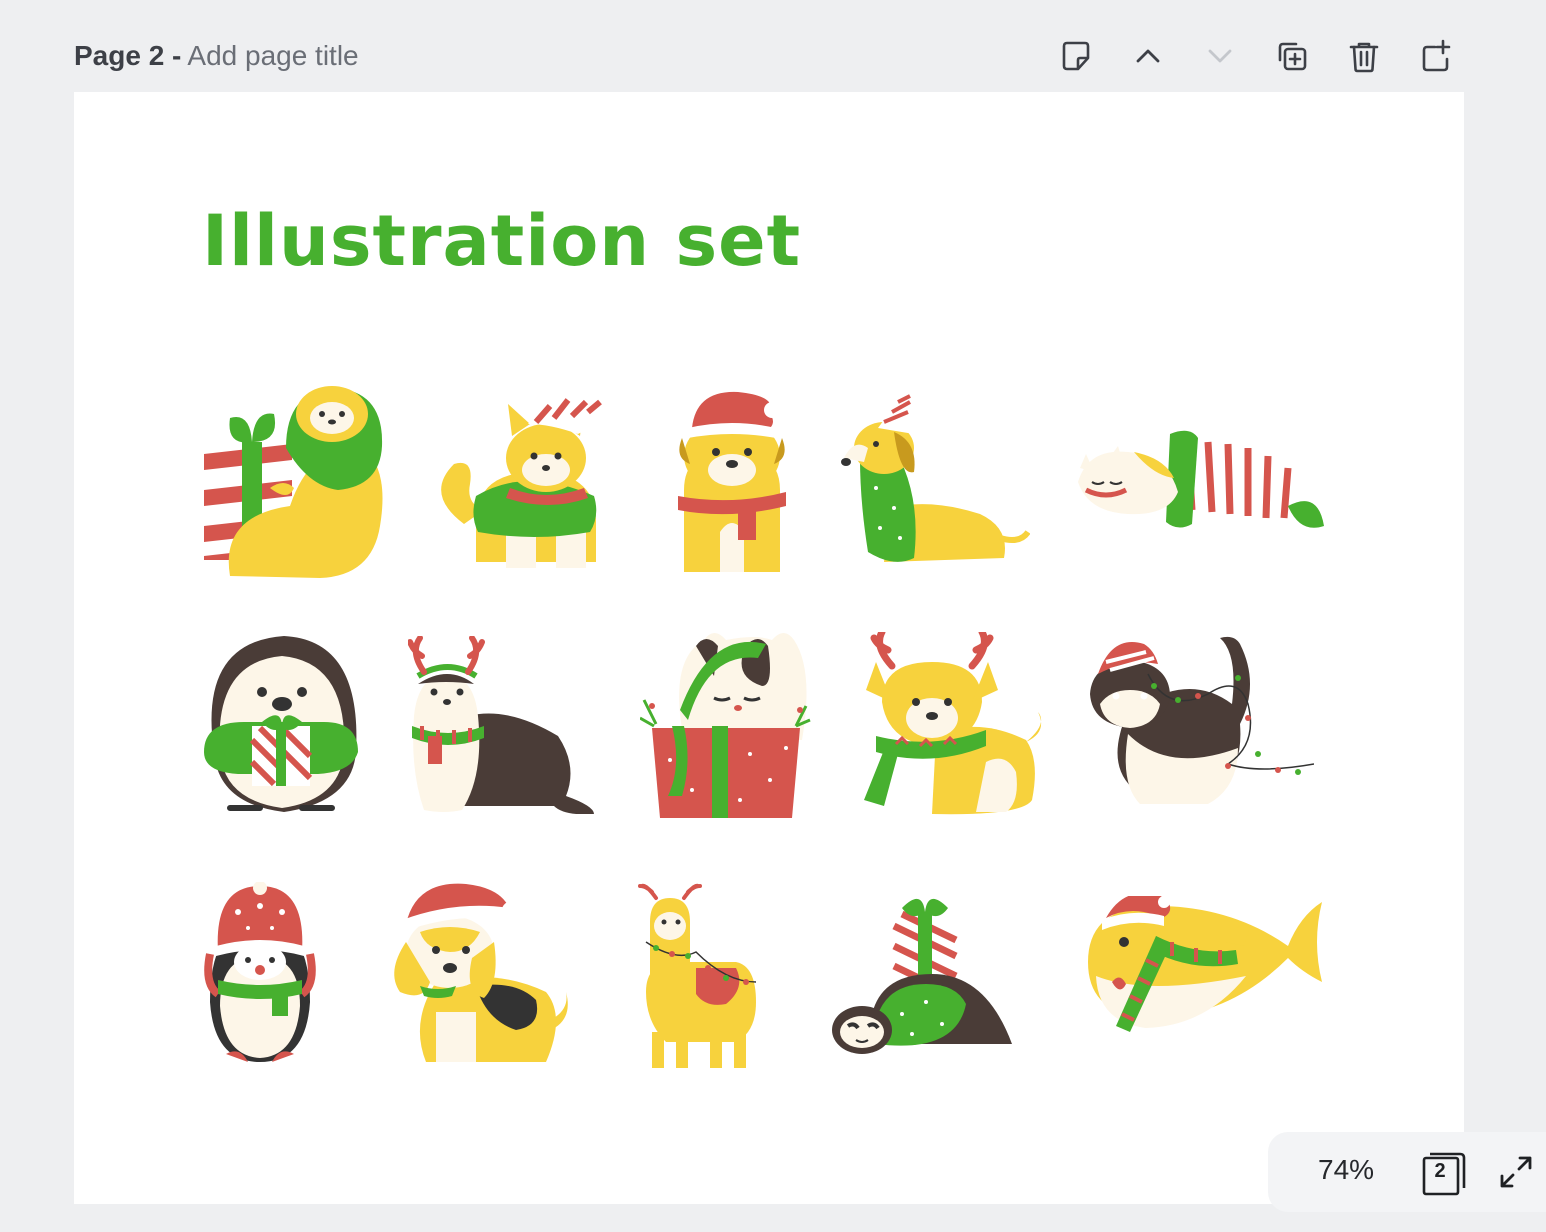  What do you see at coordinates (1205, 968) in the screenshot?
I see `shark-in-santa-hat-illustration` at bounding box center [1205, 968].